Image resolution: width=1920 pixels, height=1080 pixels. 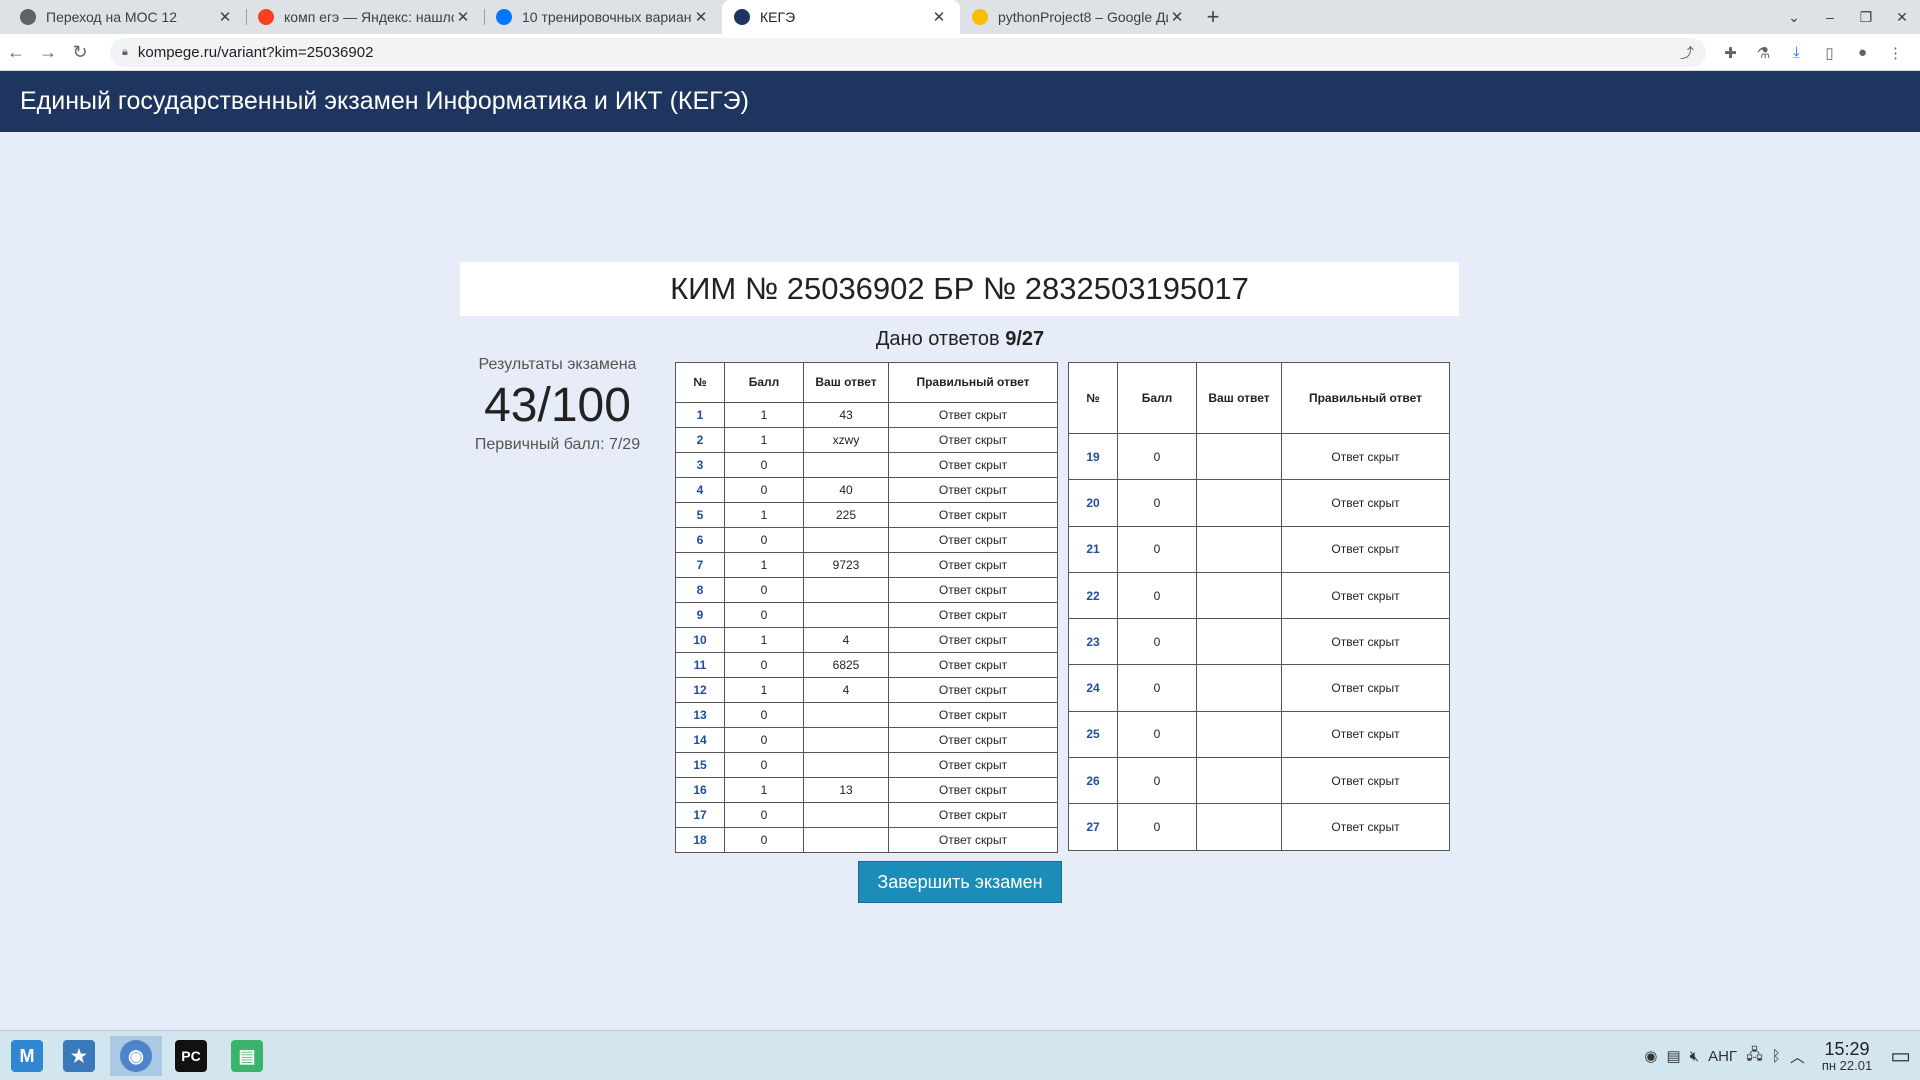 What do you see at coordinates (700, 540) in the screenshot?
I see `task-number: 6` at bounding box center [700, 540].